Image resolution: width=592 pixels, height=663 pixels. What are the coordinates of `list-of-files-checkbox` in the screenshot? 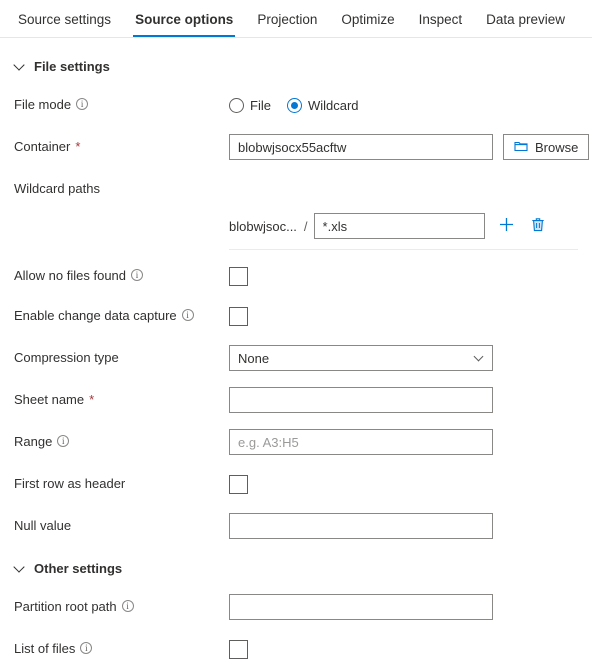 It's located at (238, 649).